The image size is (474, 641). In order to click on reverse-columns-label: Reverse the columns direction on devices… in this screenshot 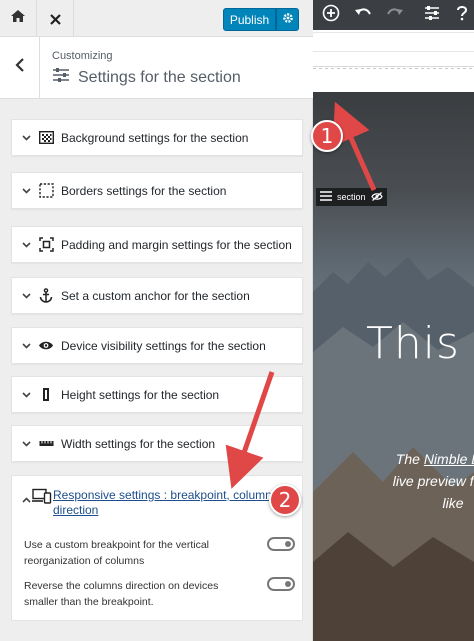, I will do `click(121, 594)`.